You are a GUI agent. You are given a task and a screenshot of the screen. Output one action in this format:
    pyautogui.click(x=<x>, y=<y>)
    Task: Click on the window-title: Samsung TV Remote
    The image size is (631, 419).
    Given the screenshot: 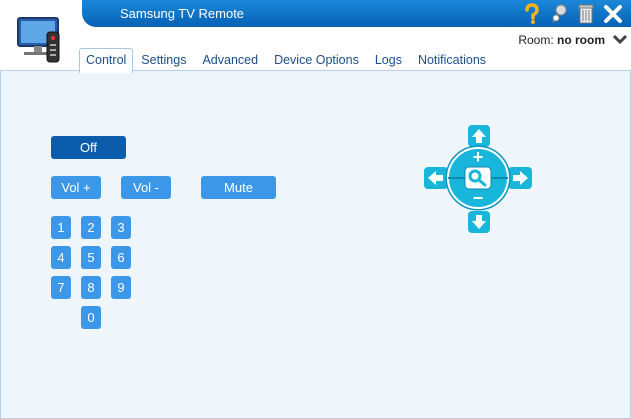 What is the action you would take?
    pyautogui.click(x=182, y=13)
    